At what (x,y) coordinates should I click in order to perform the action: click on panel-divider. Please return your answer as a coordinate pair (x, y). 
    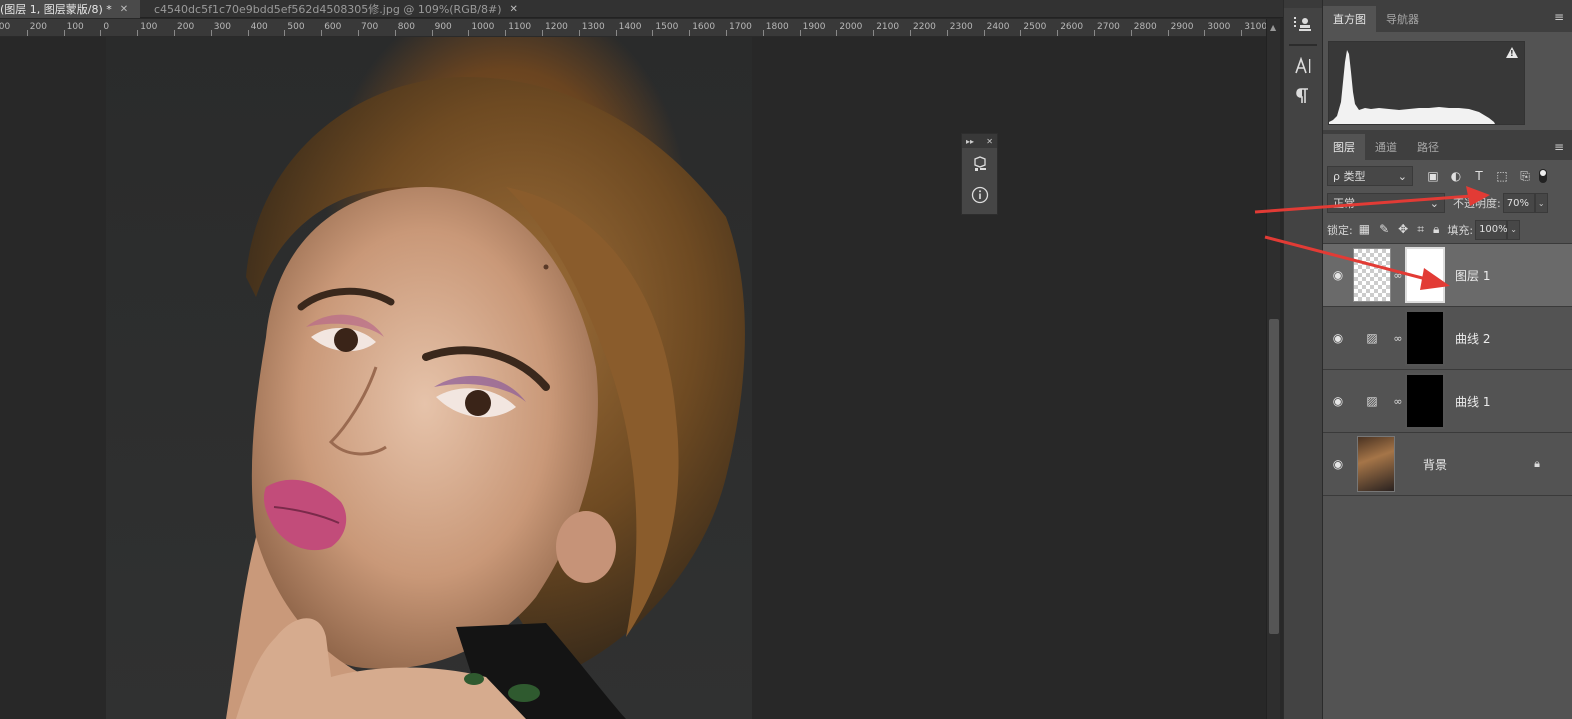
    Looking at the image, I should click on (1303, 45).